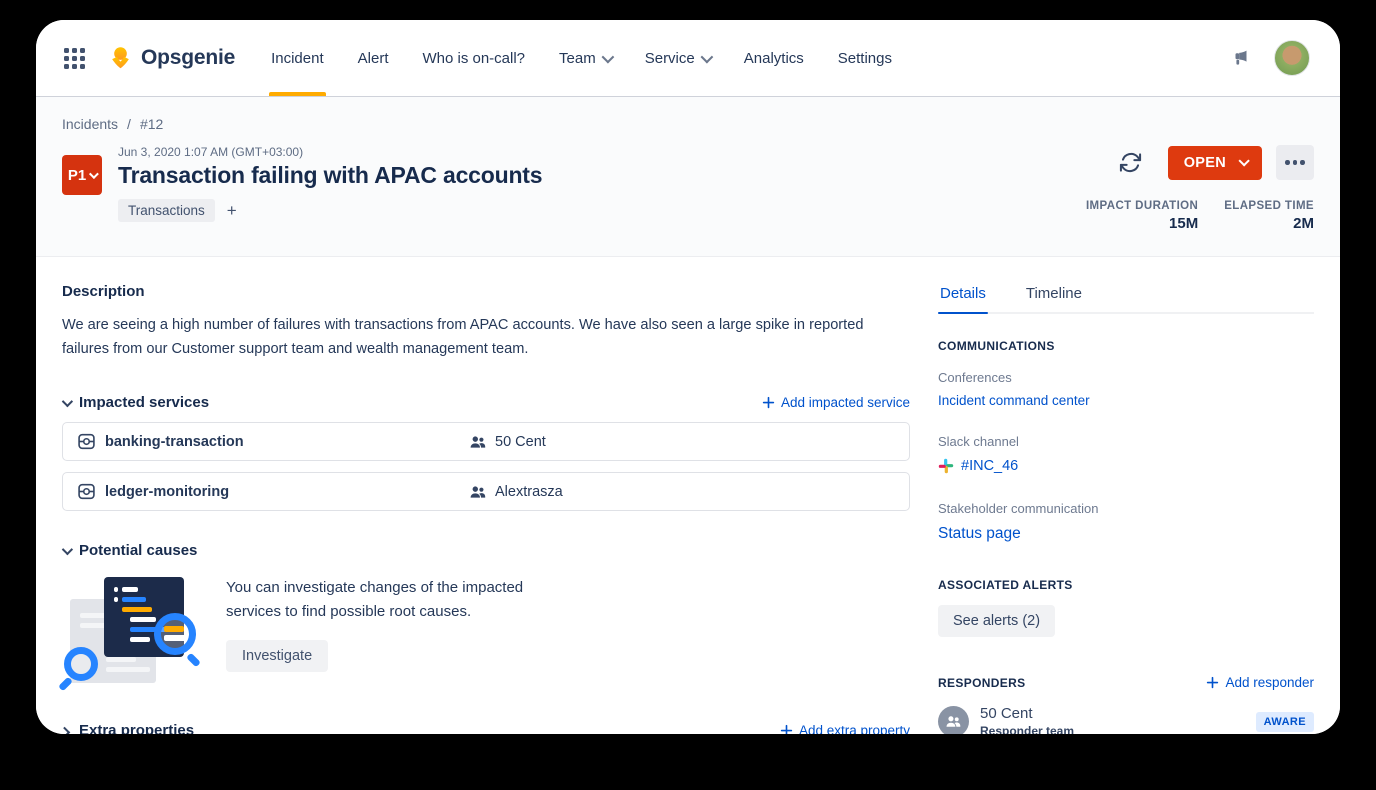 The image size is (1376, 790). I want to click on elapsed-time-metric: ELAPSED TIME 2M, so click(1269, 216).